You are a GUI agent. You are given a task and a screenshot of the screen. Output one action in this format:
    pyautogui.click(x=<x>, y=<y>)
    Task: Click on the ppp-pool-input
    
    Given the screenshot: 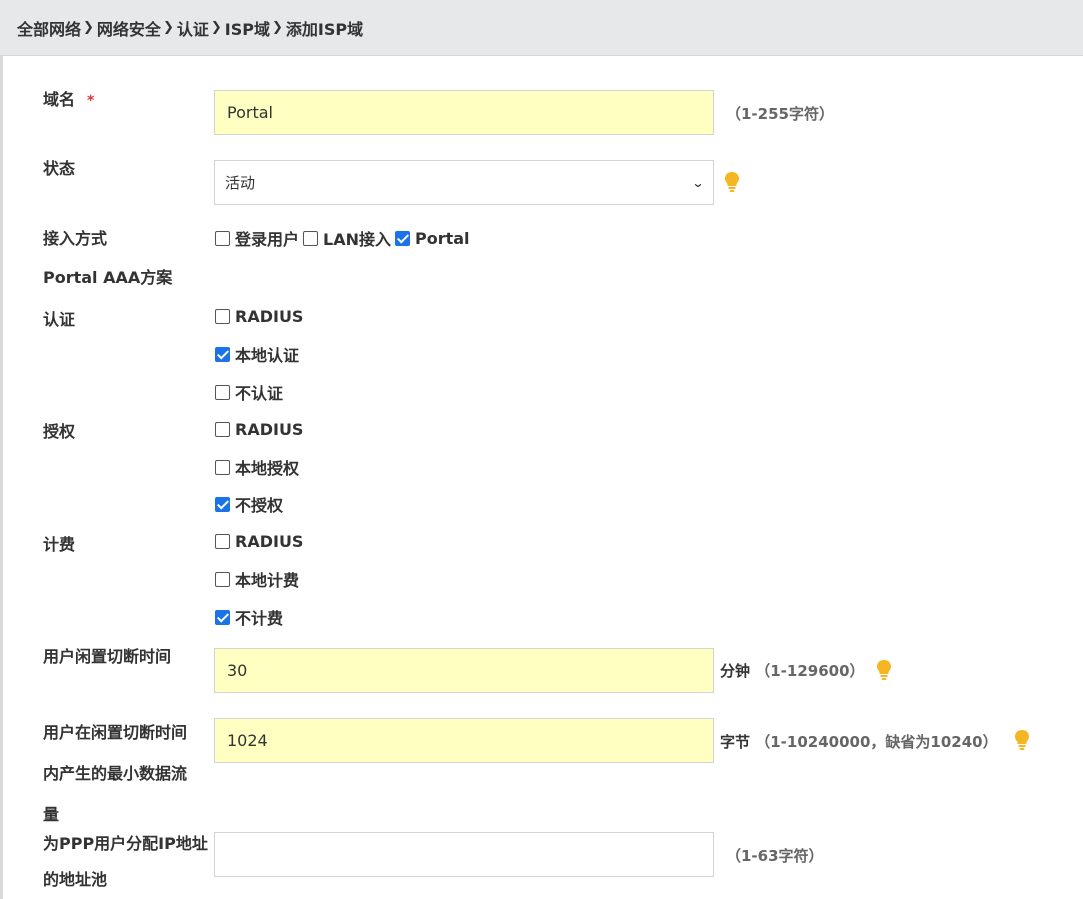 What is the action you would take?
    pyautogui.click(x=464, y=854)
    